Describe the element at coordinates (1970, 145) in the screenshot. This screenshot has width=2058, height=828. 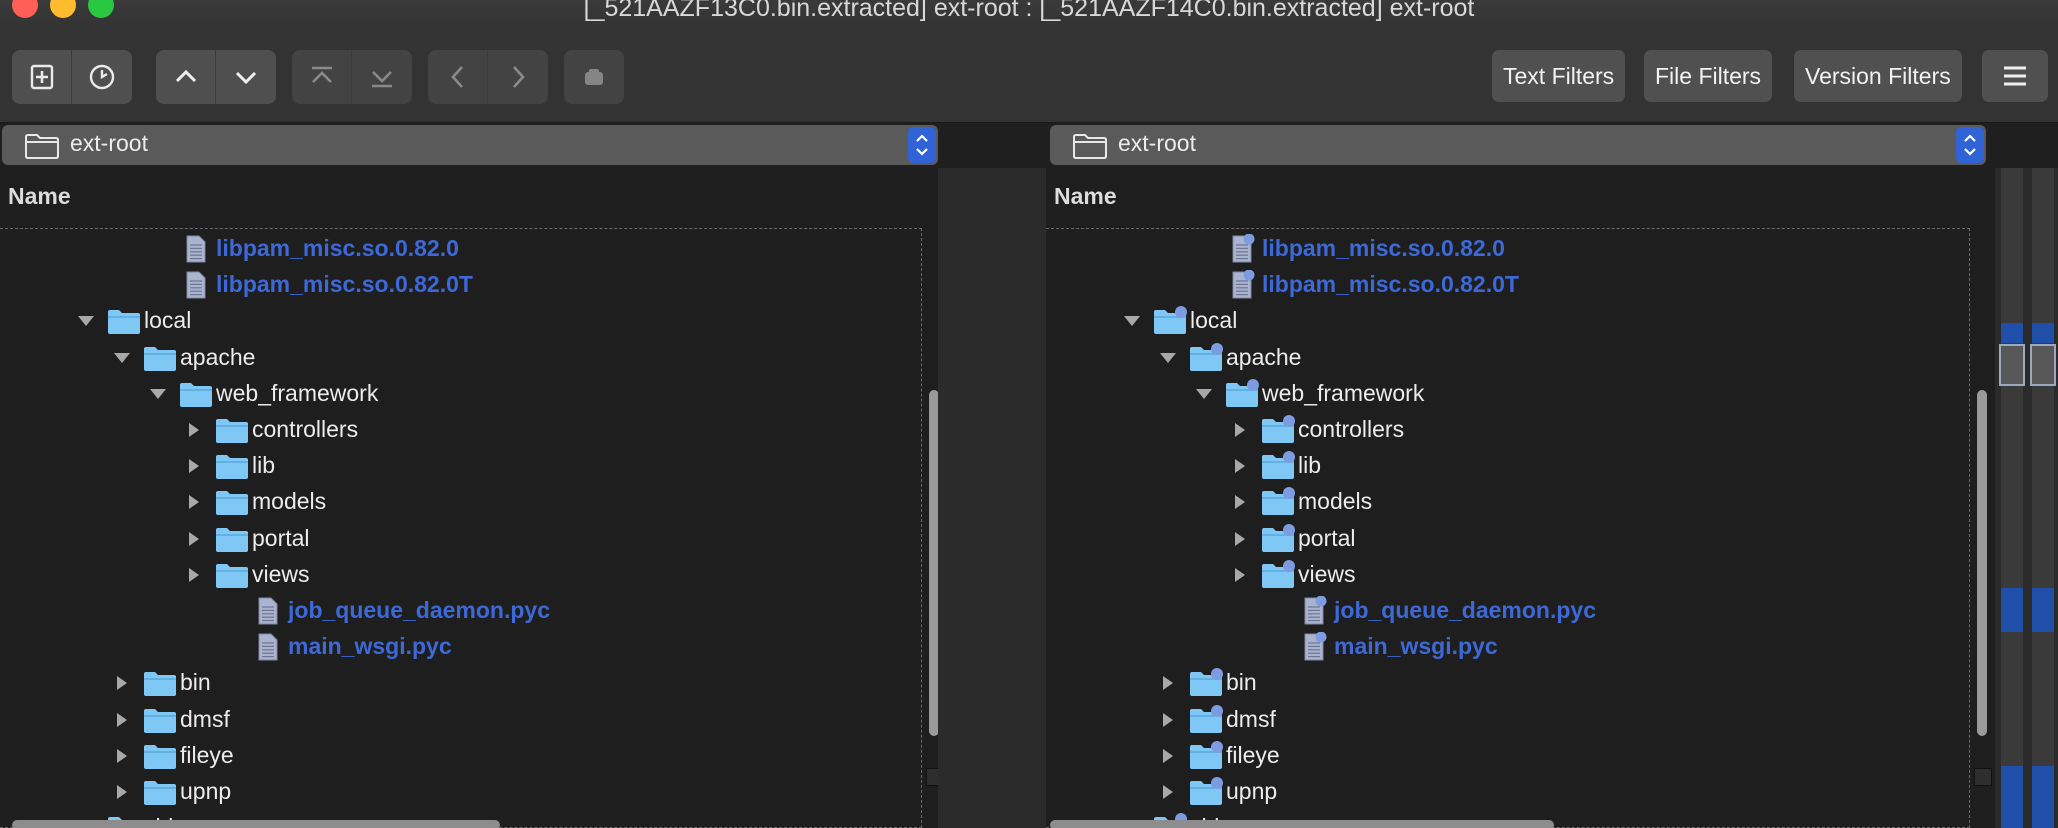
I see `right-path-stepper` at that location.